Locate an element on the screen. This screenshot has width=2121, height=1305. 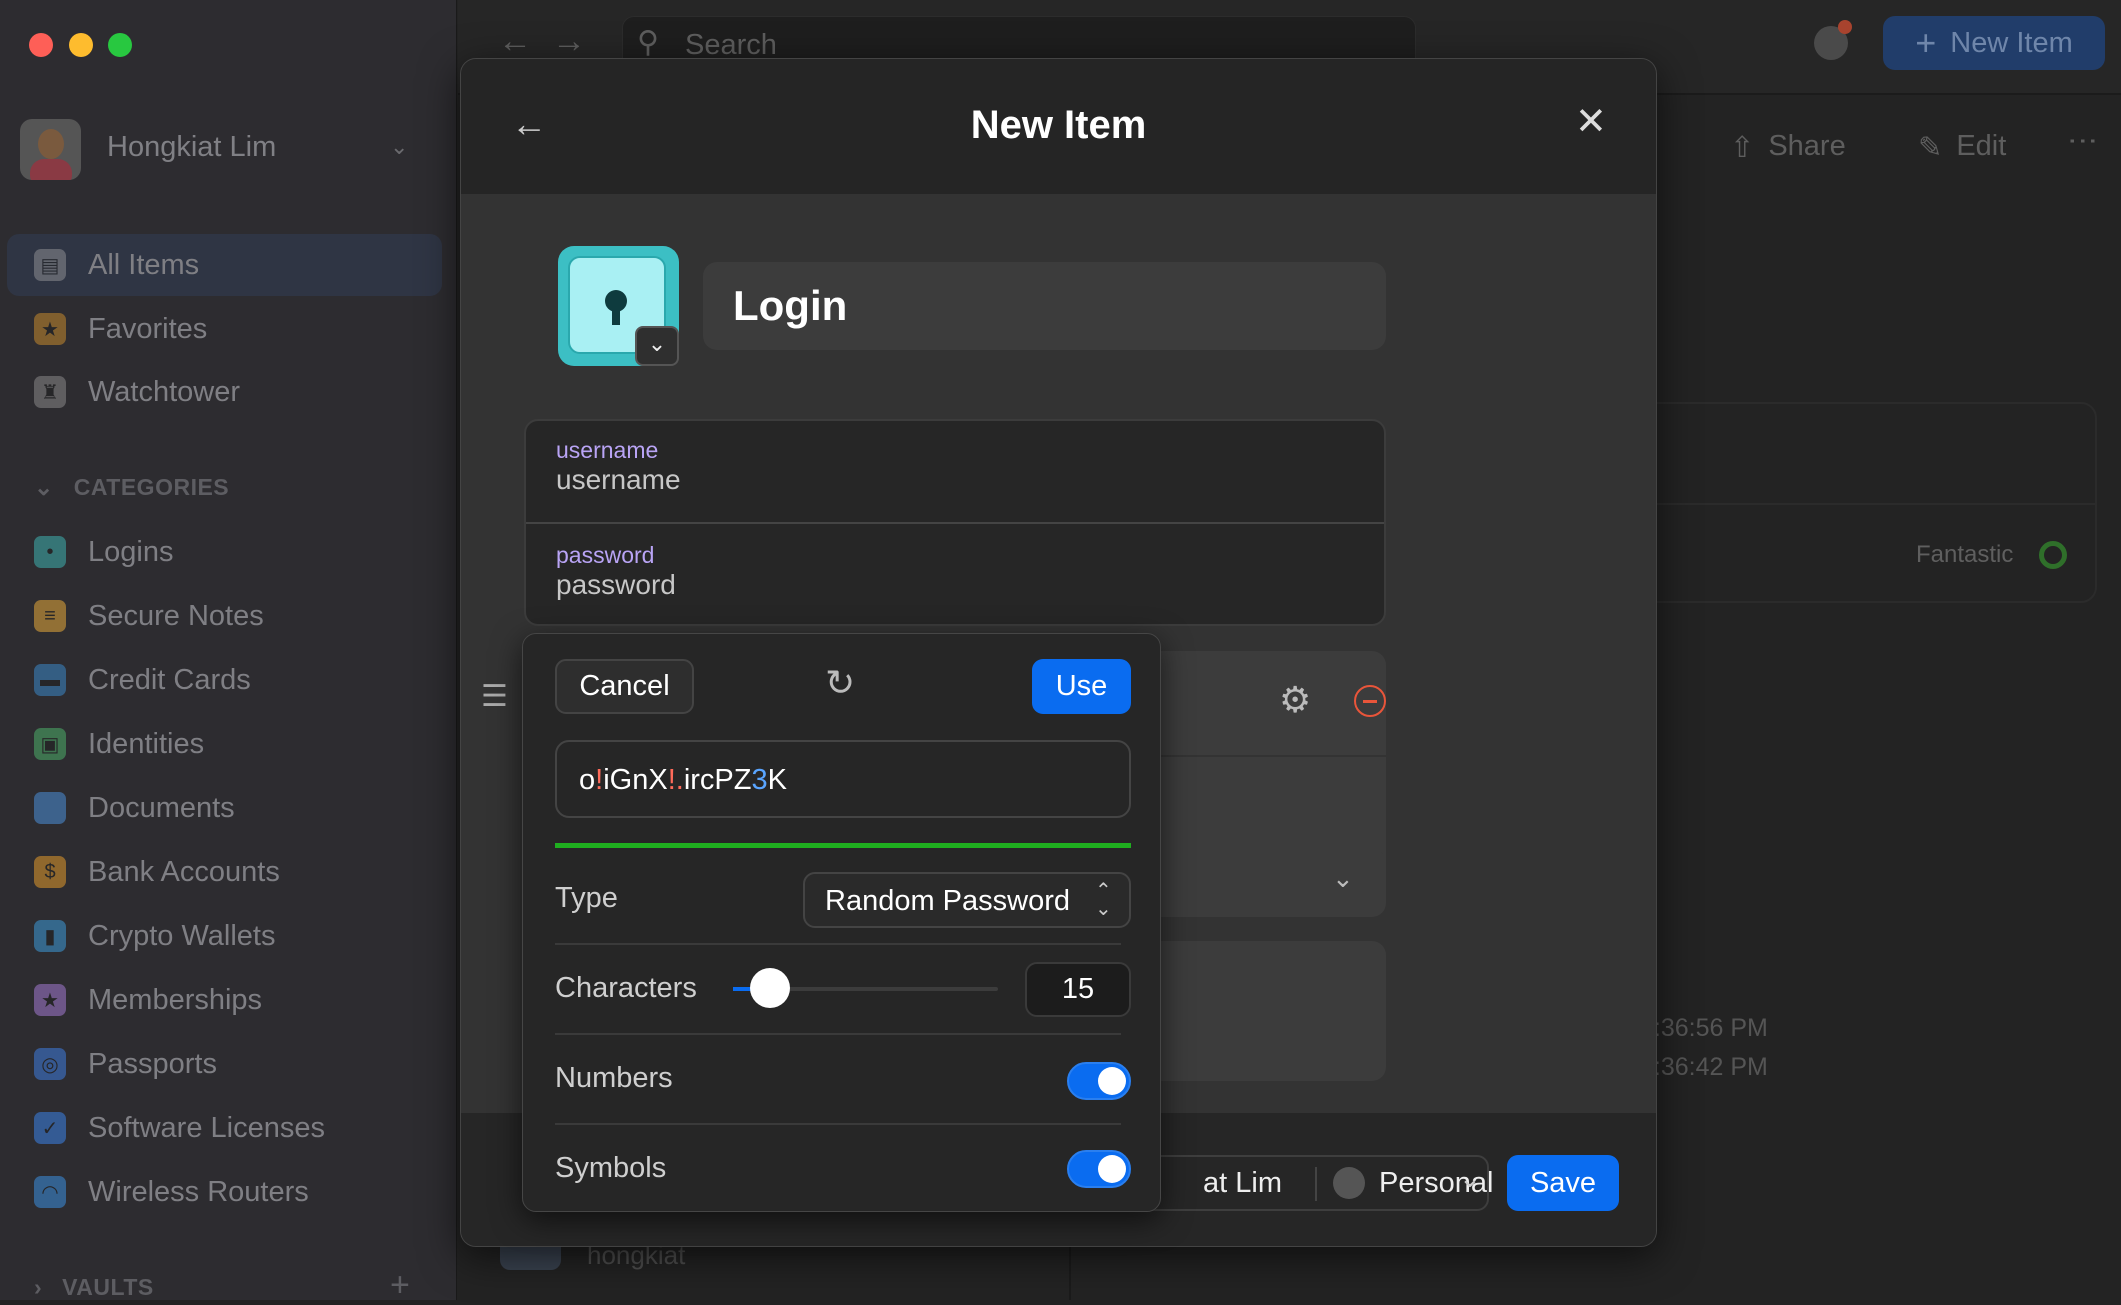
sidebar-item-bank-accounts: $ Bank Accounts is located at coordinates (224, 872).